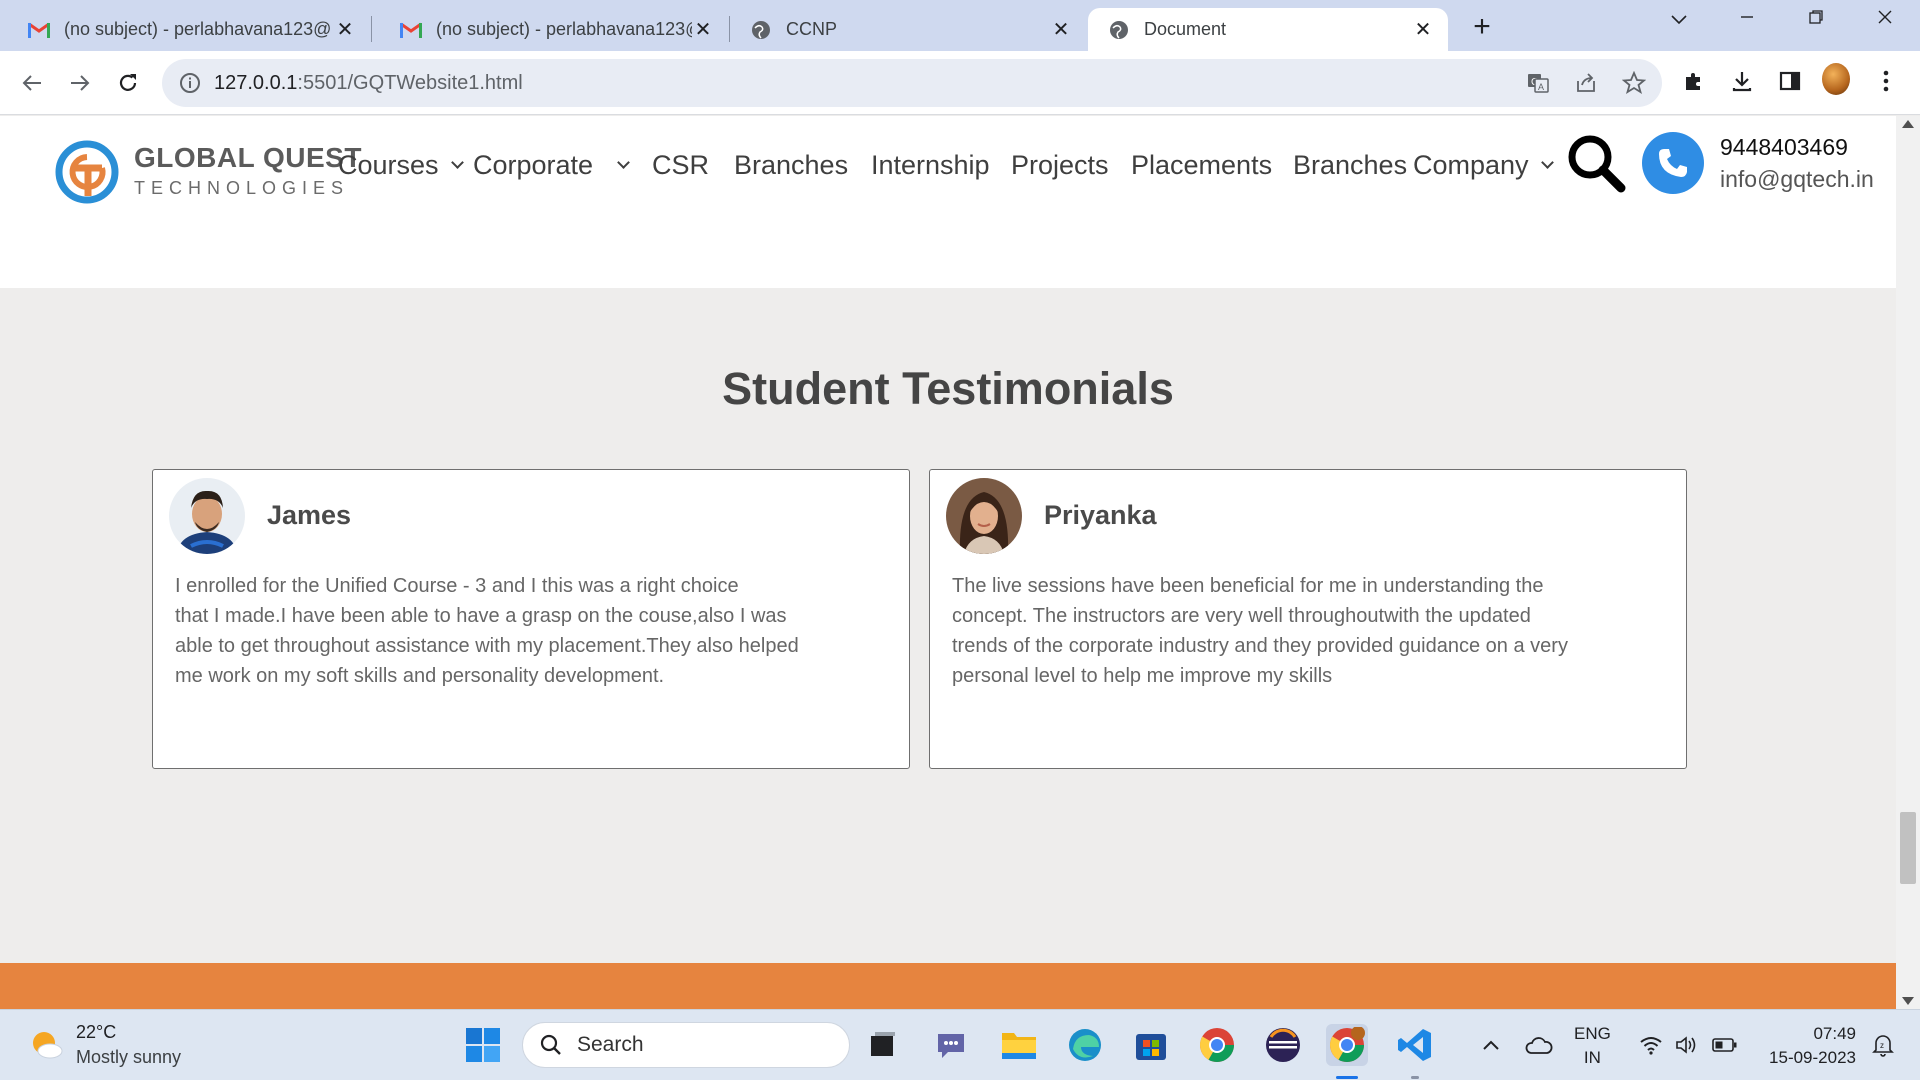 This screenshot has height=1080, width=1920. Describe the element at coordinates (930, 165) in the screenshot. I see `nav-internship: Internship` at that location.